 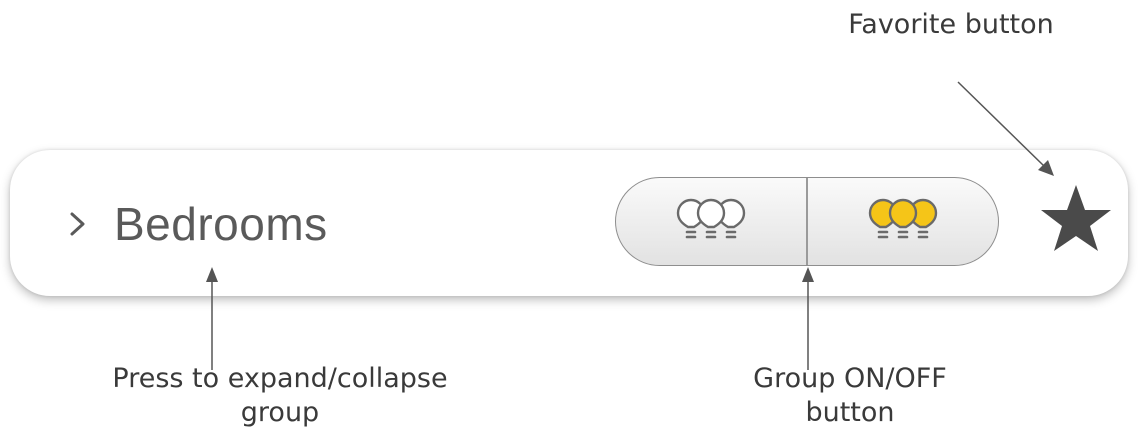 What do you see at coordinates (850, 378) in the screenshot?
I see `group-annotation-line1: Group ON/OFF` at bounding box center [850, 378].